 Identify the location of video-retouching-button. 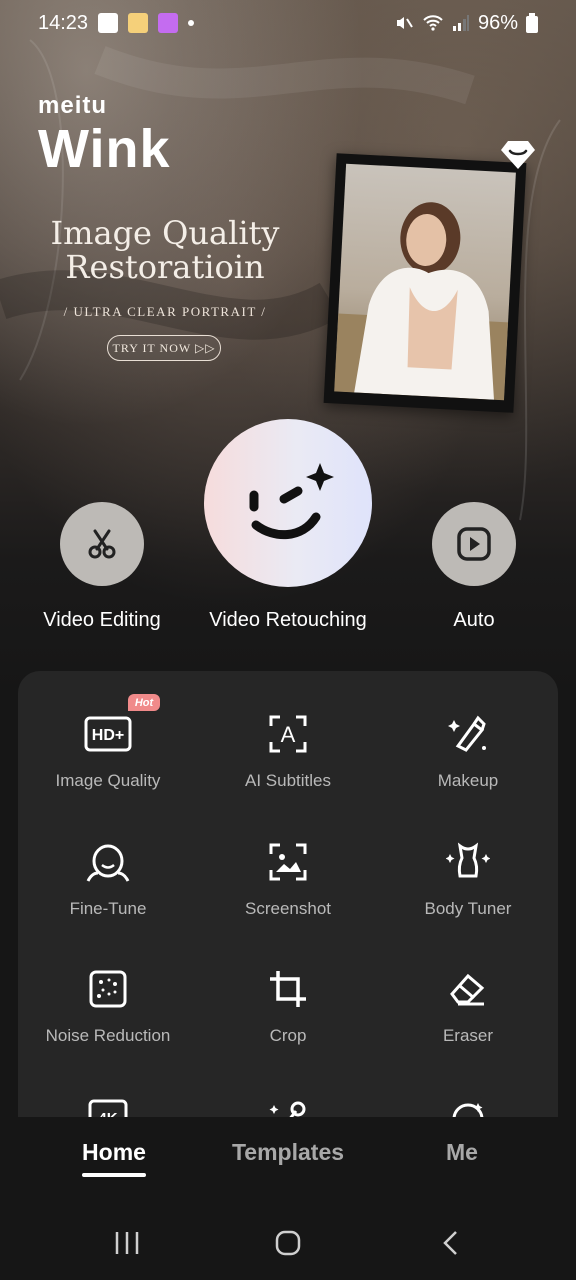
(288, 503).